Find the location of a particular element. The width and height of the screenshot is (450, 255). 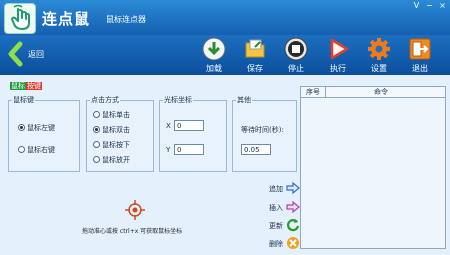

run-label: 执行 is located at coordinates (338, 68).